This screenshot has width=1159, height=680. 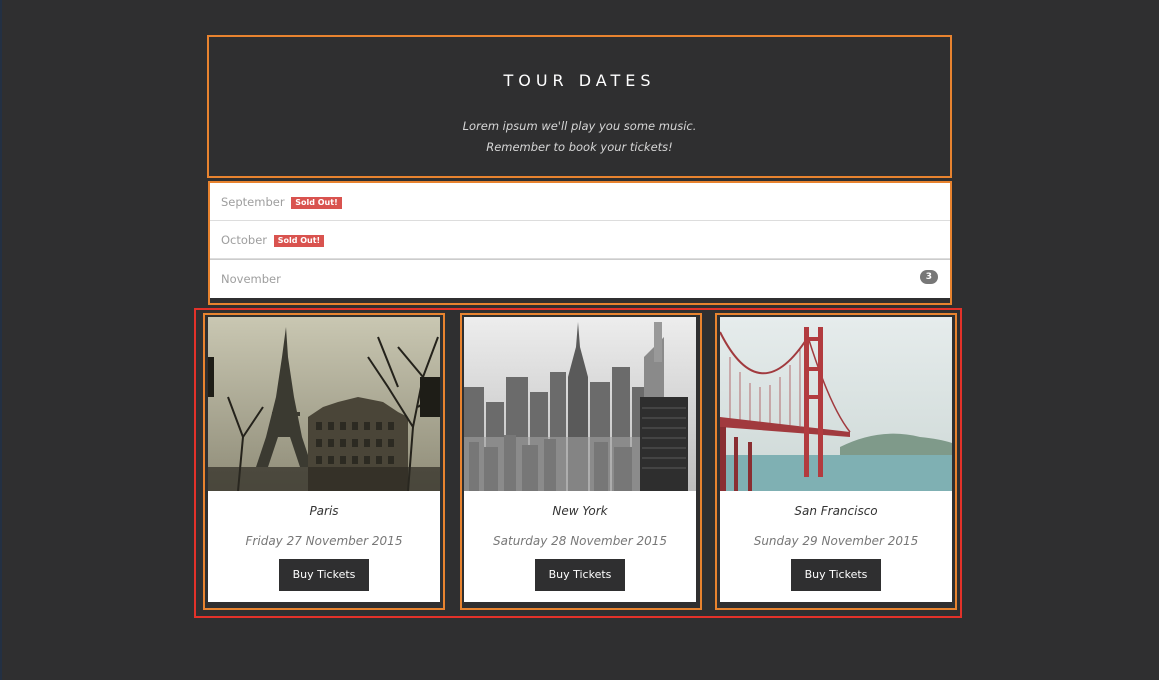 I want to click on page-title: TOUR DATES, so click(x=579, y=80).